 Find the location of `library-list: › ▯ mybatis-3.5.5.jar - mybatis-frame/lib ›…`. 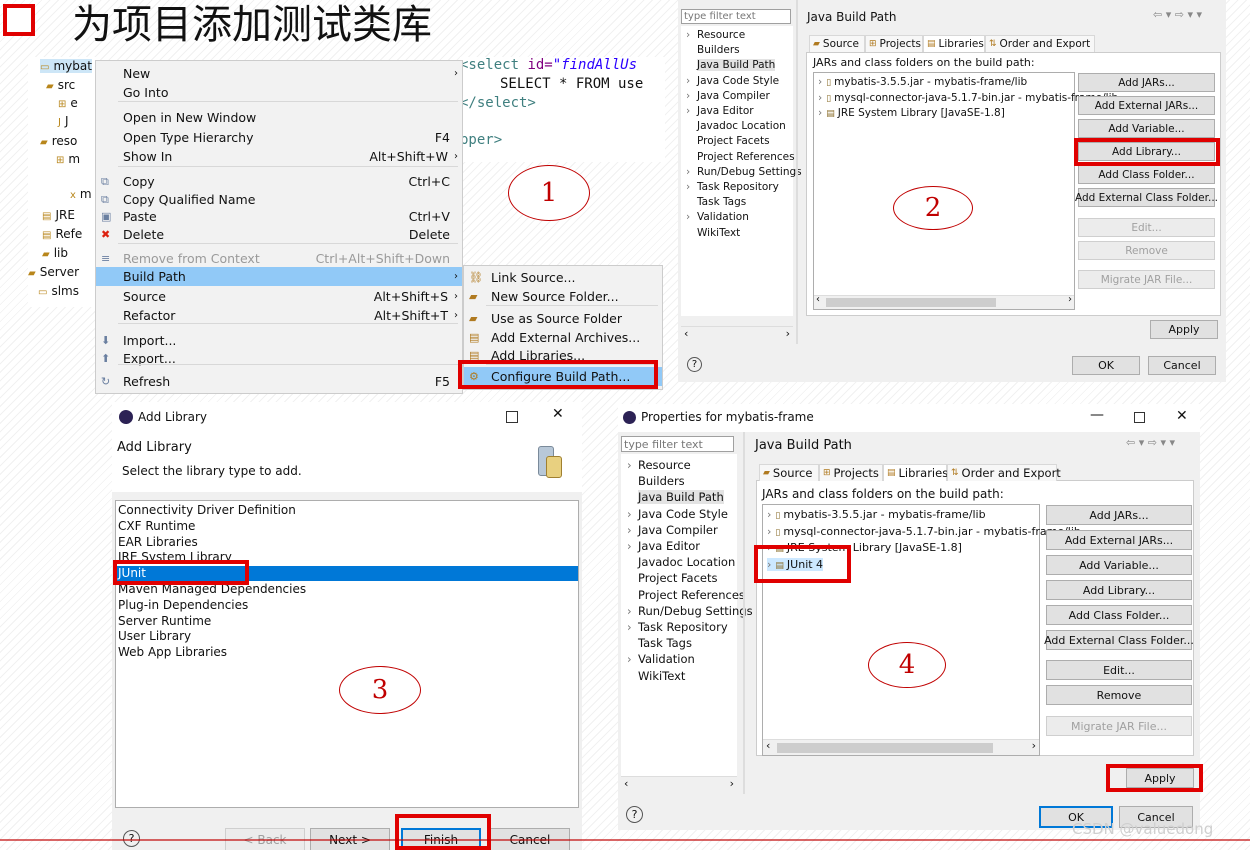

library-list: › ▯ mybatis-3.5.5.jar - mybatis-frame/lib ›… is located at coordinates (921, 630).